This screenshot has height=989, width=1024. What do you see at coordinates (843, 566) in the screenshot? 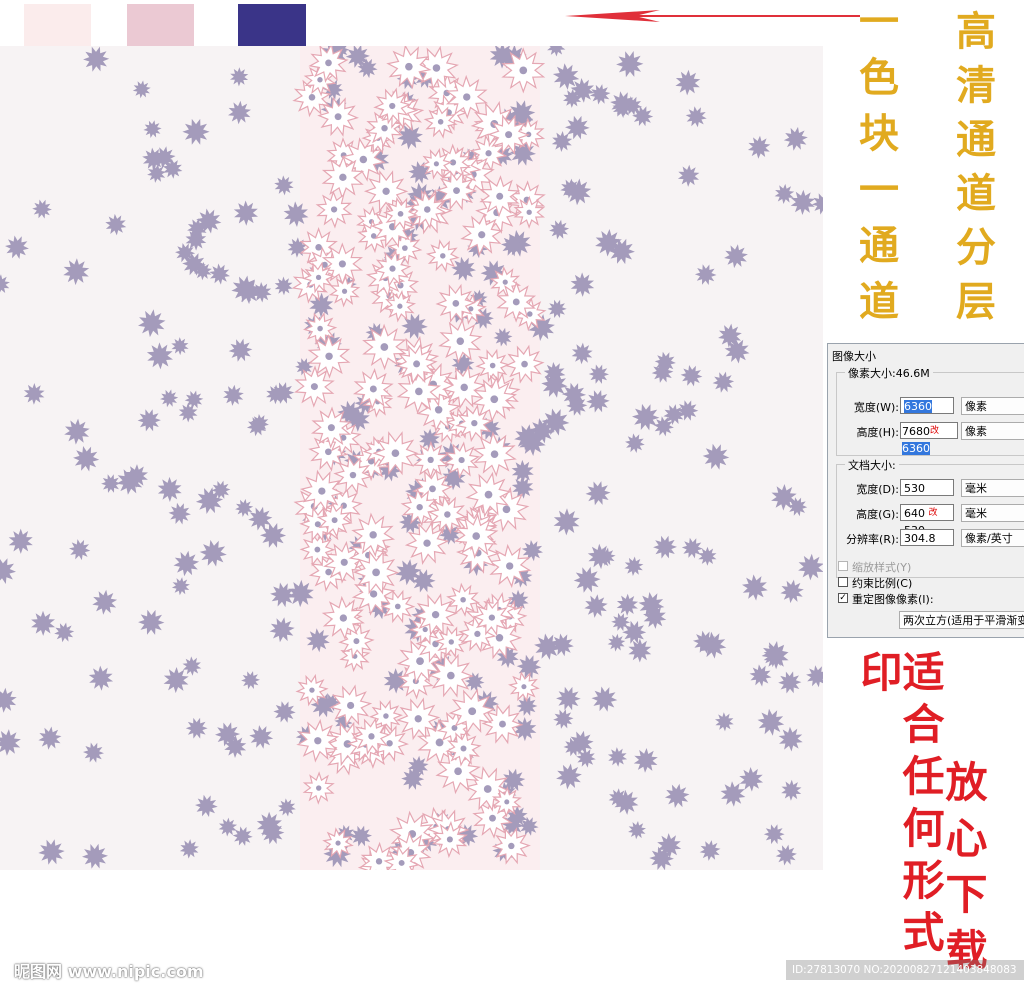
I see `scale-styles-checkbox` at bounding box center [843, 566].